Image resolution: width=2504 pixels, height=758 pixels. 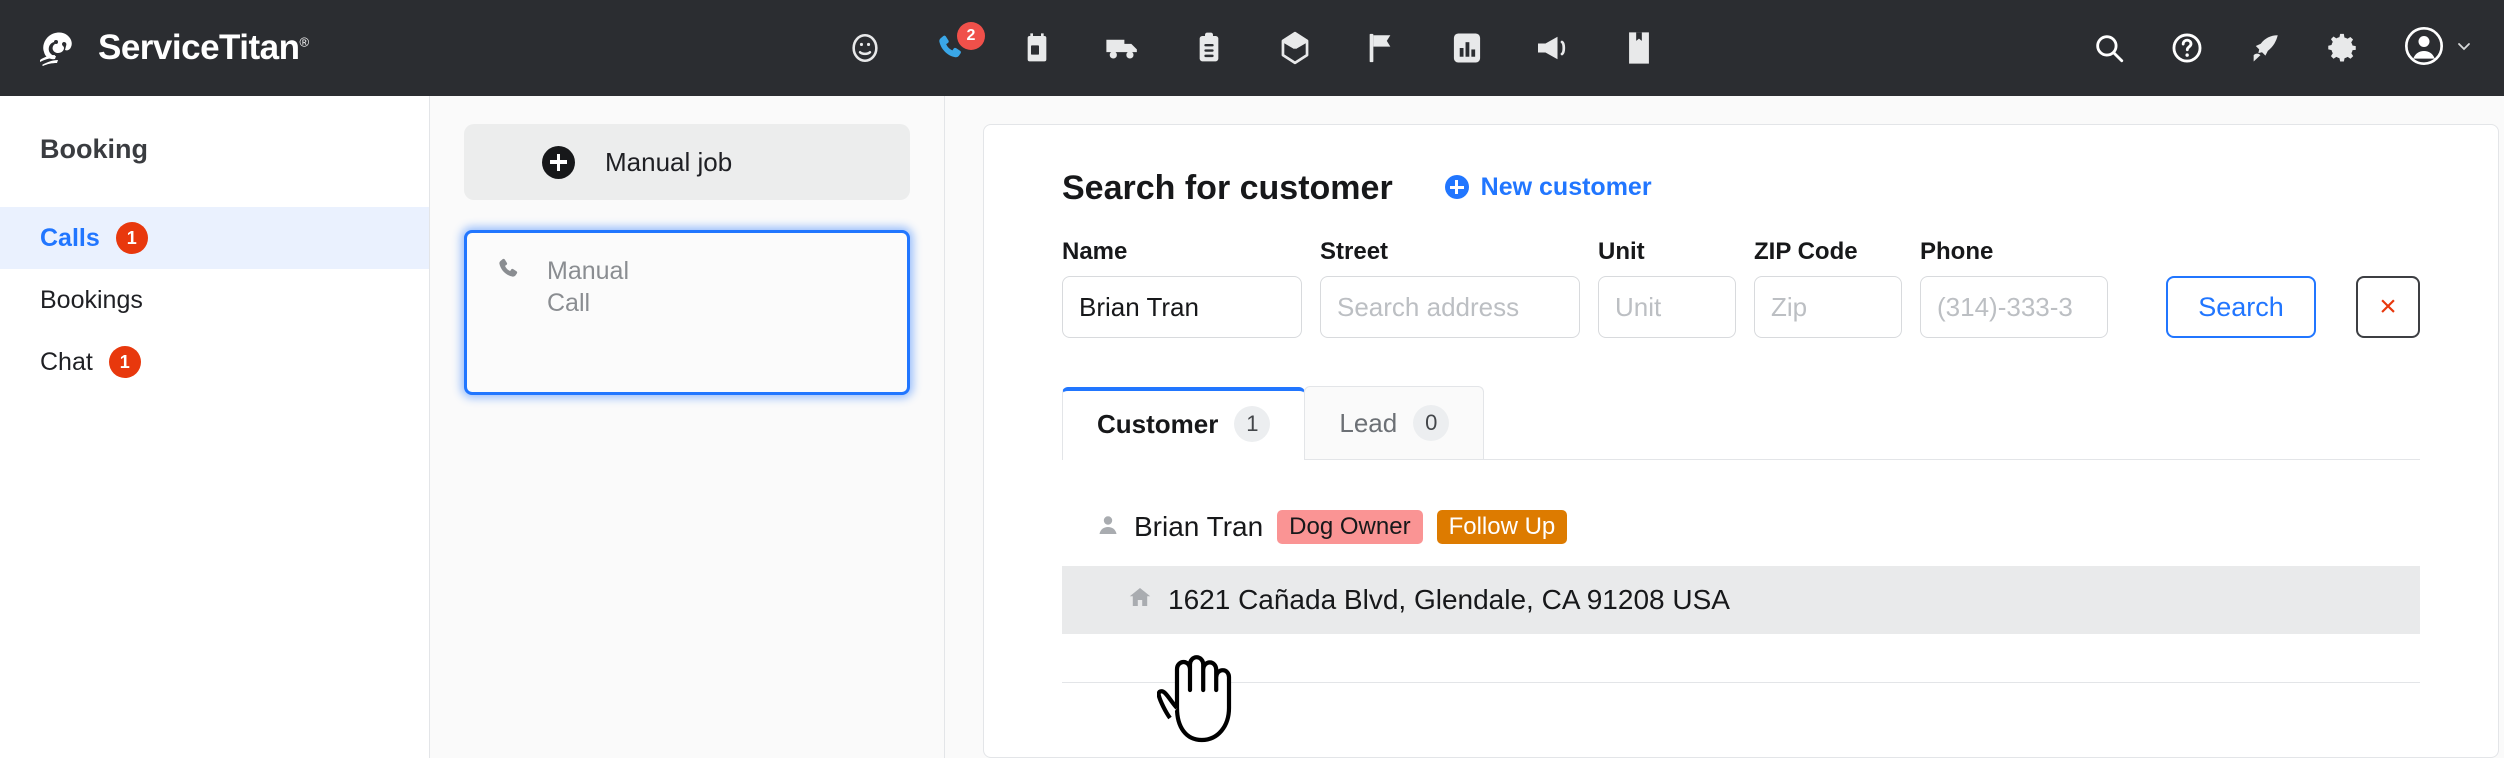 What do you see at coordinates (1108, 527) in the screenshot?
I see `person-icon` at bounding box center [1108, 527].